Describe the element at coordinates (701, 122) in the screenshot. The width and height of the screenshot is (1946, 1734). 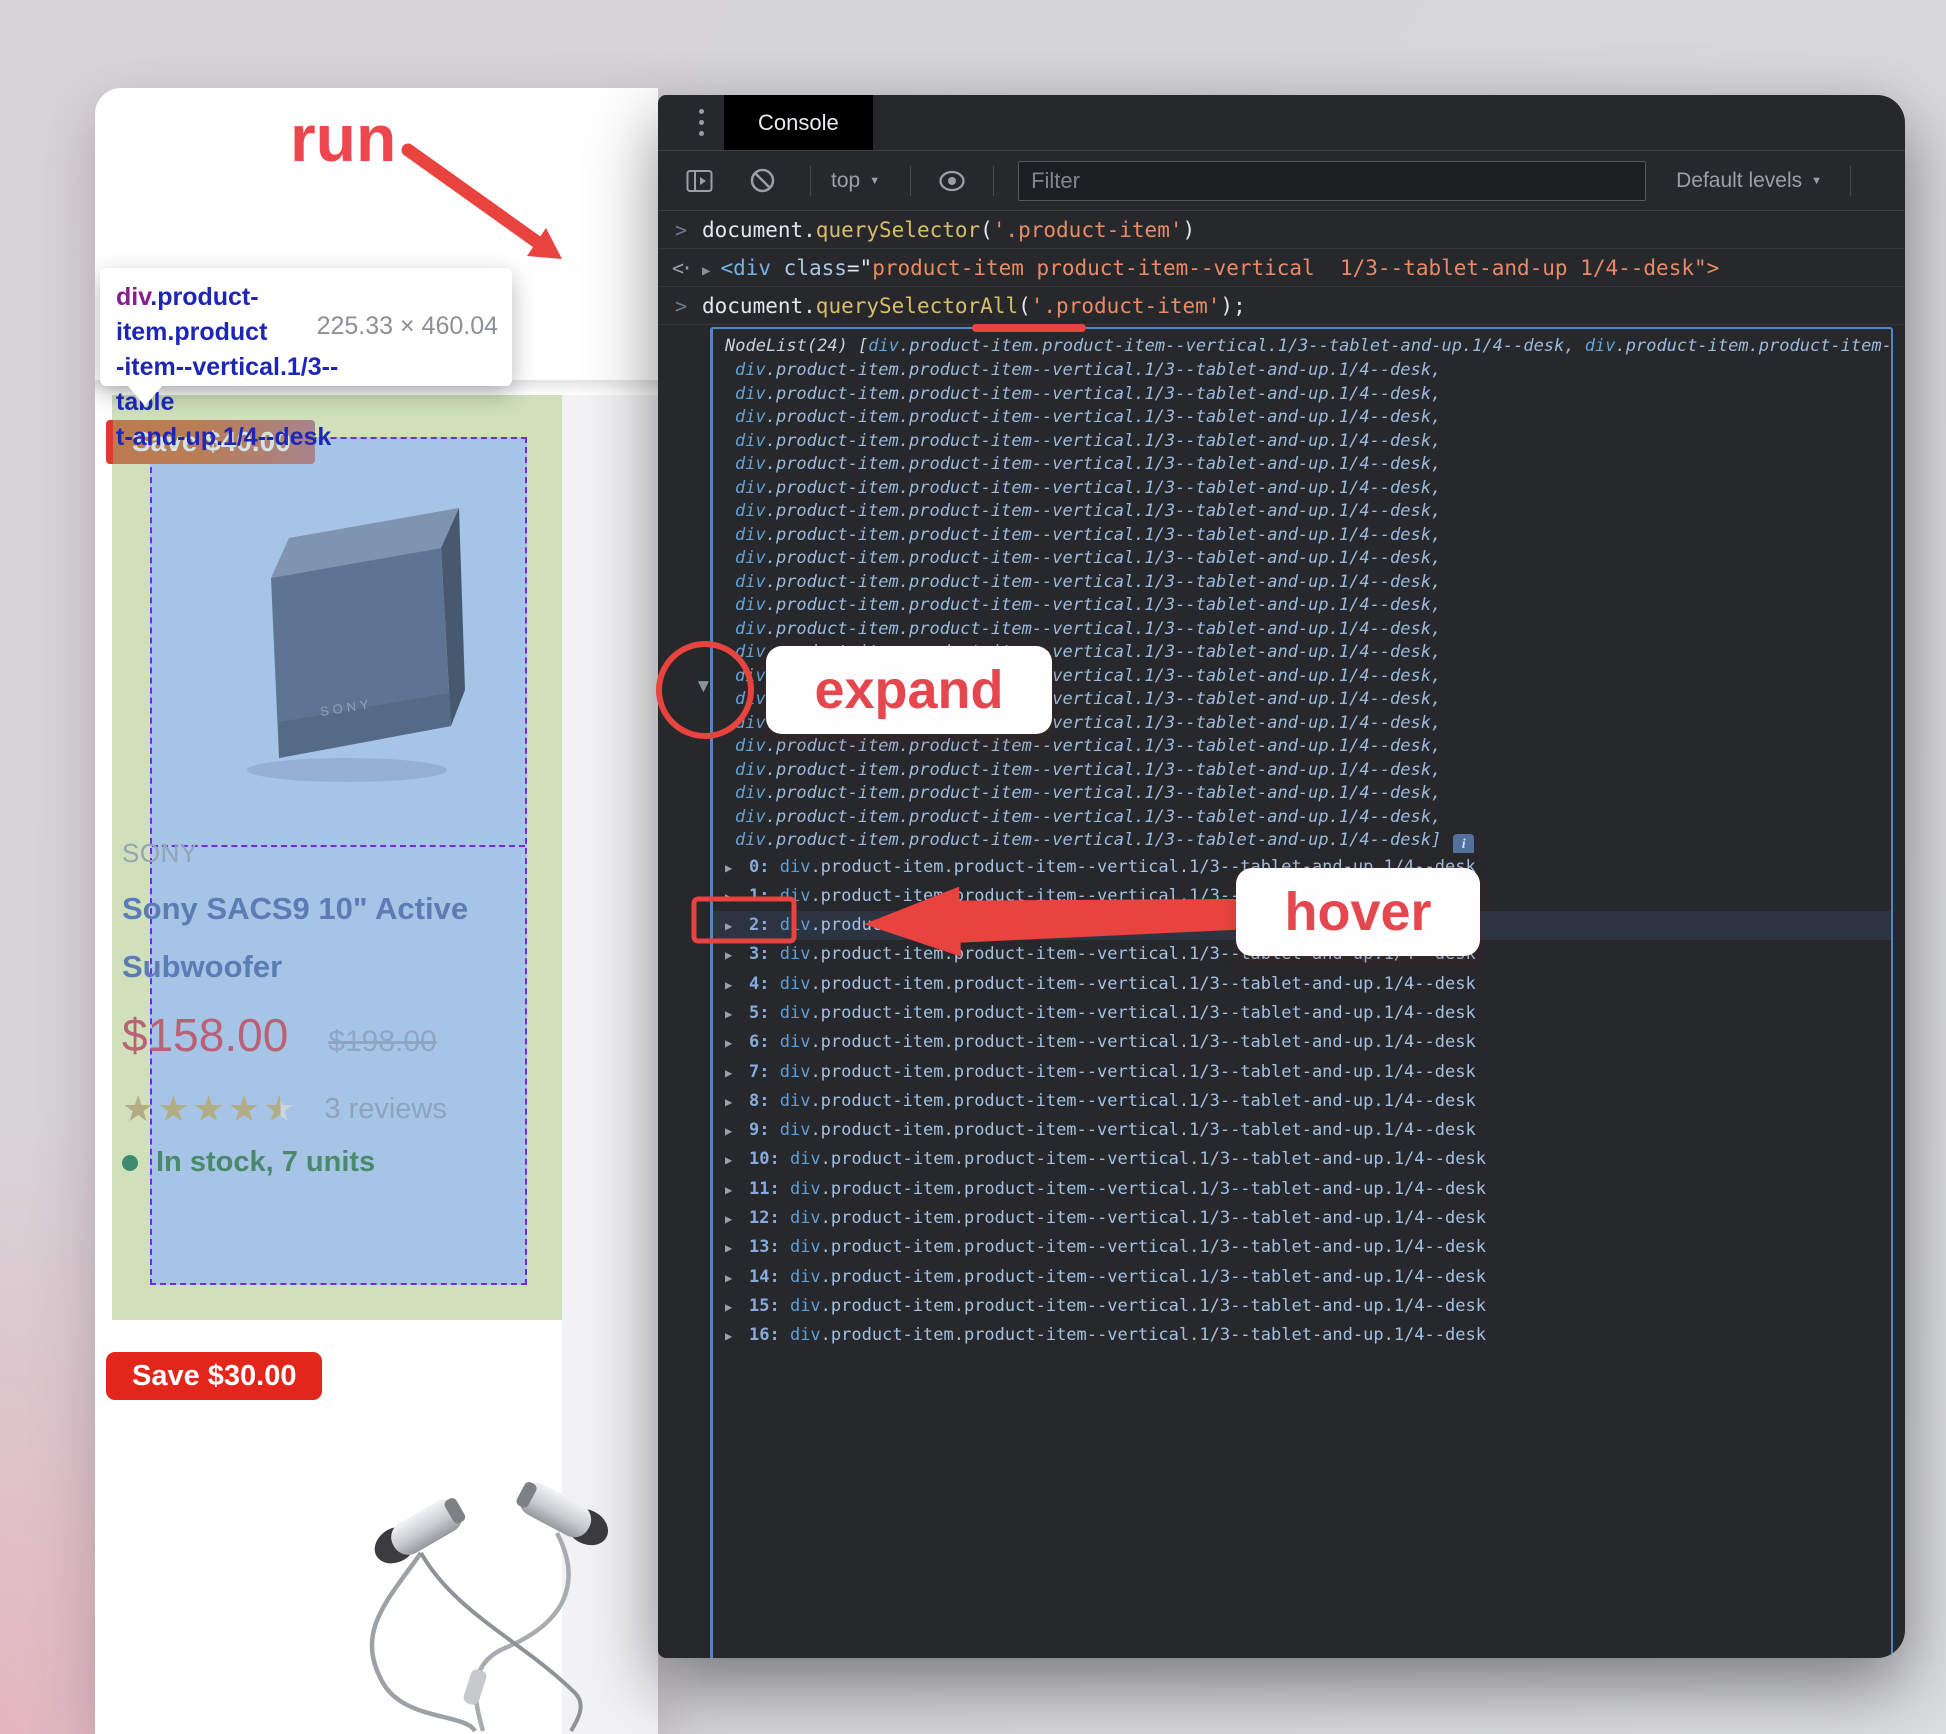
I see `kebab-menu-icon` at that location.